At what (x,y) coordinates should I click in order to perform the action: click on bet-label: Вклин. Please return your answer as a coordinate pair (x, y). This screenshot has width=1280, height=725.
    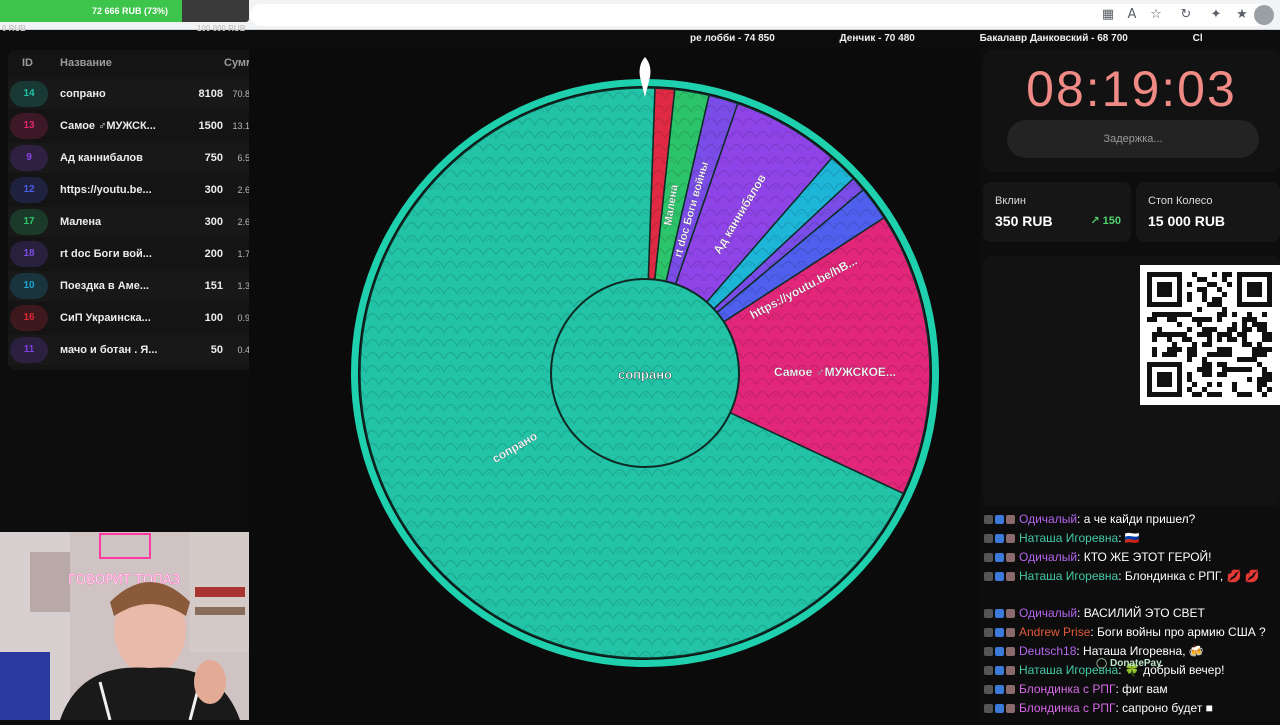
    Looking at the image, I should click on (1010, 201).